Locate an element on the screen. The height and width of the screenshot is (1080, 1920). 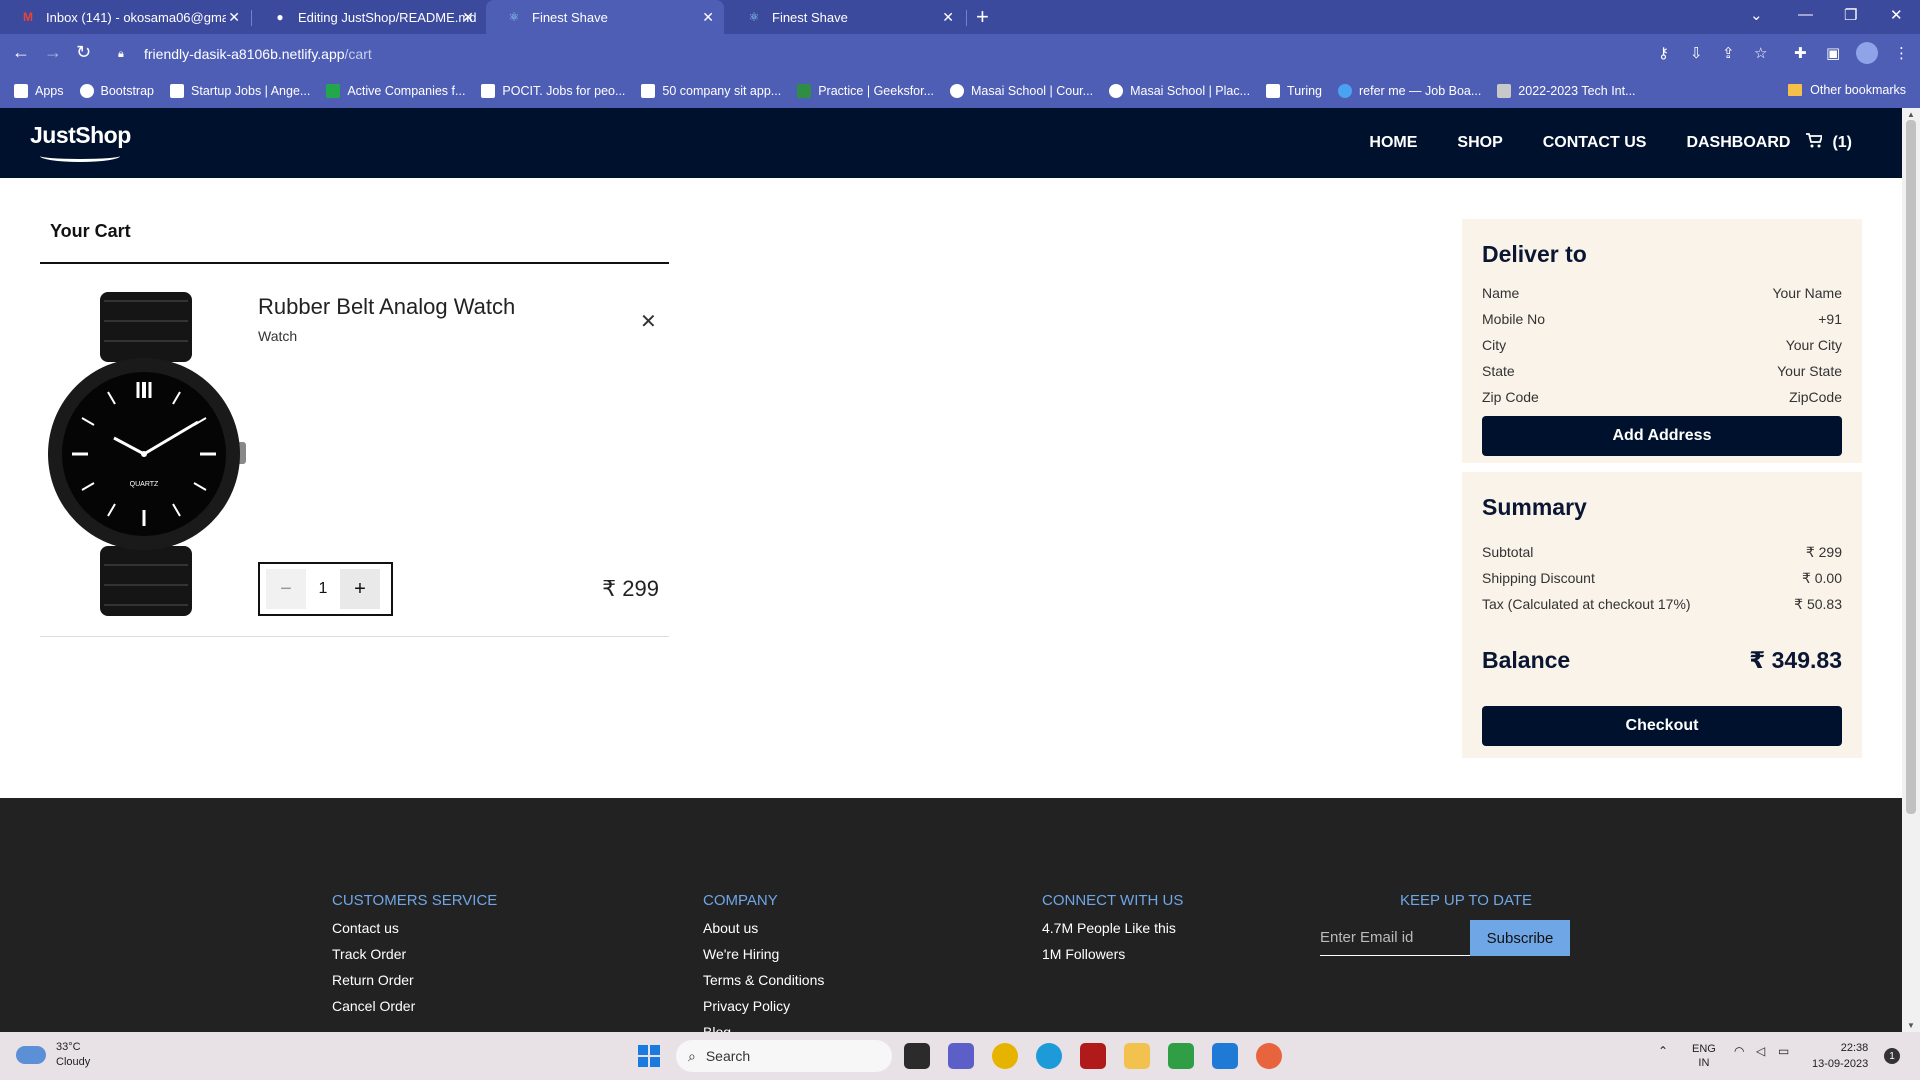
taskbar-search: ⌕ Search is located at coordinates (784, 1056).